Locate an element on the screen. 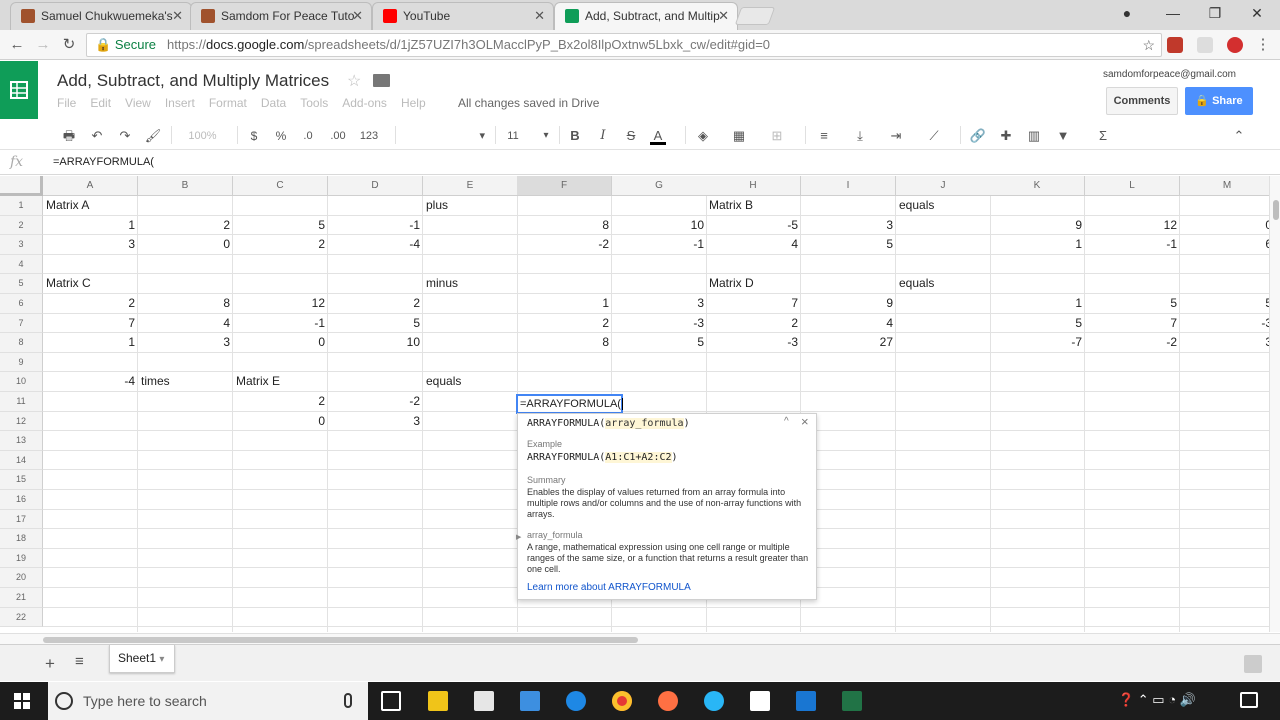  row-header-4: 4 is located at coordinates (21, 264).